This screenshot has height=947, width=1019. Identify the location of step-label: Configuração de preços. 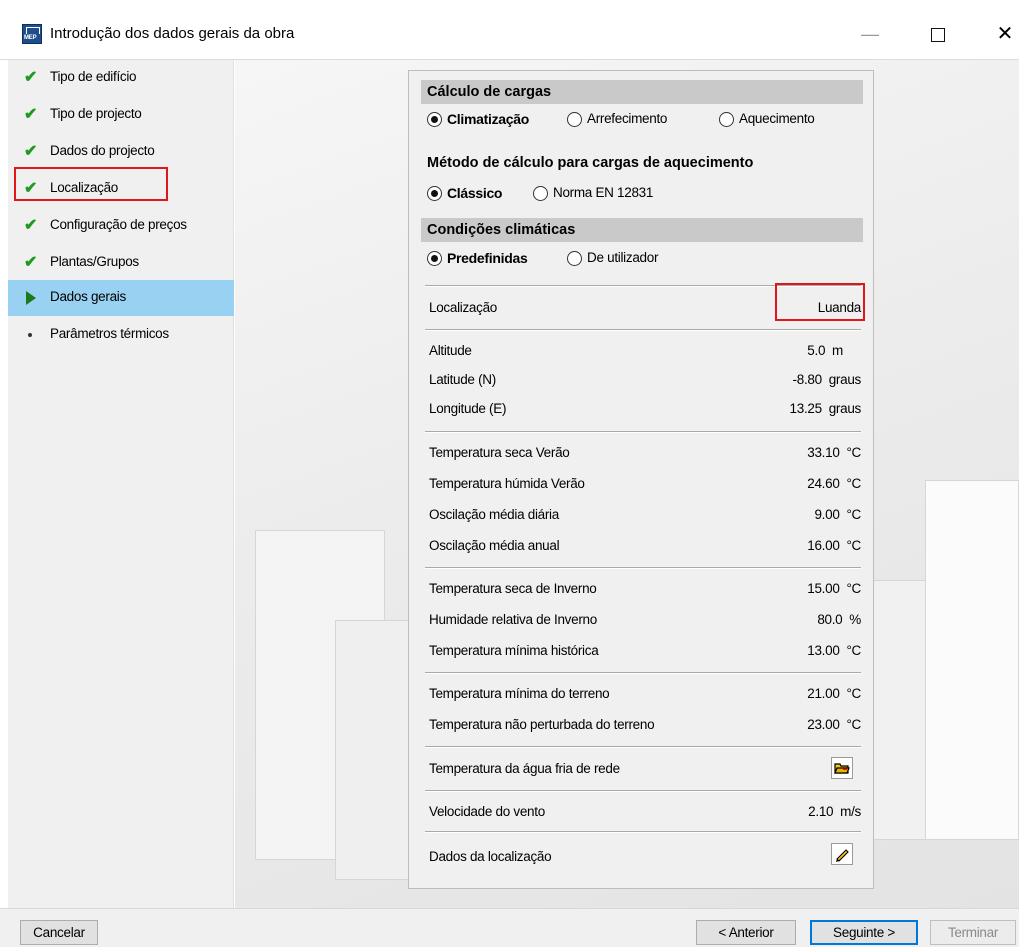
(118, 224).